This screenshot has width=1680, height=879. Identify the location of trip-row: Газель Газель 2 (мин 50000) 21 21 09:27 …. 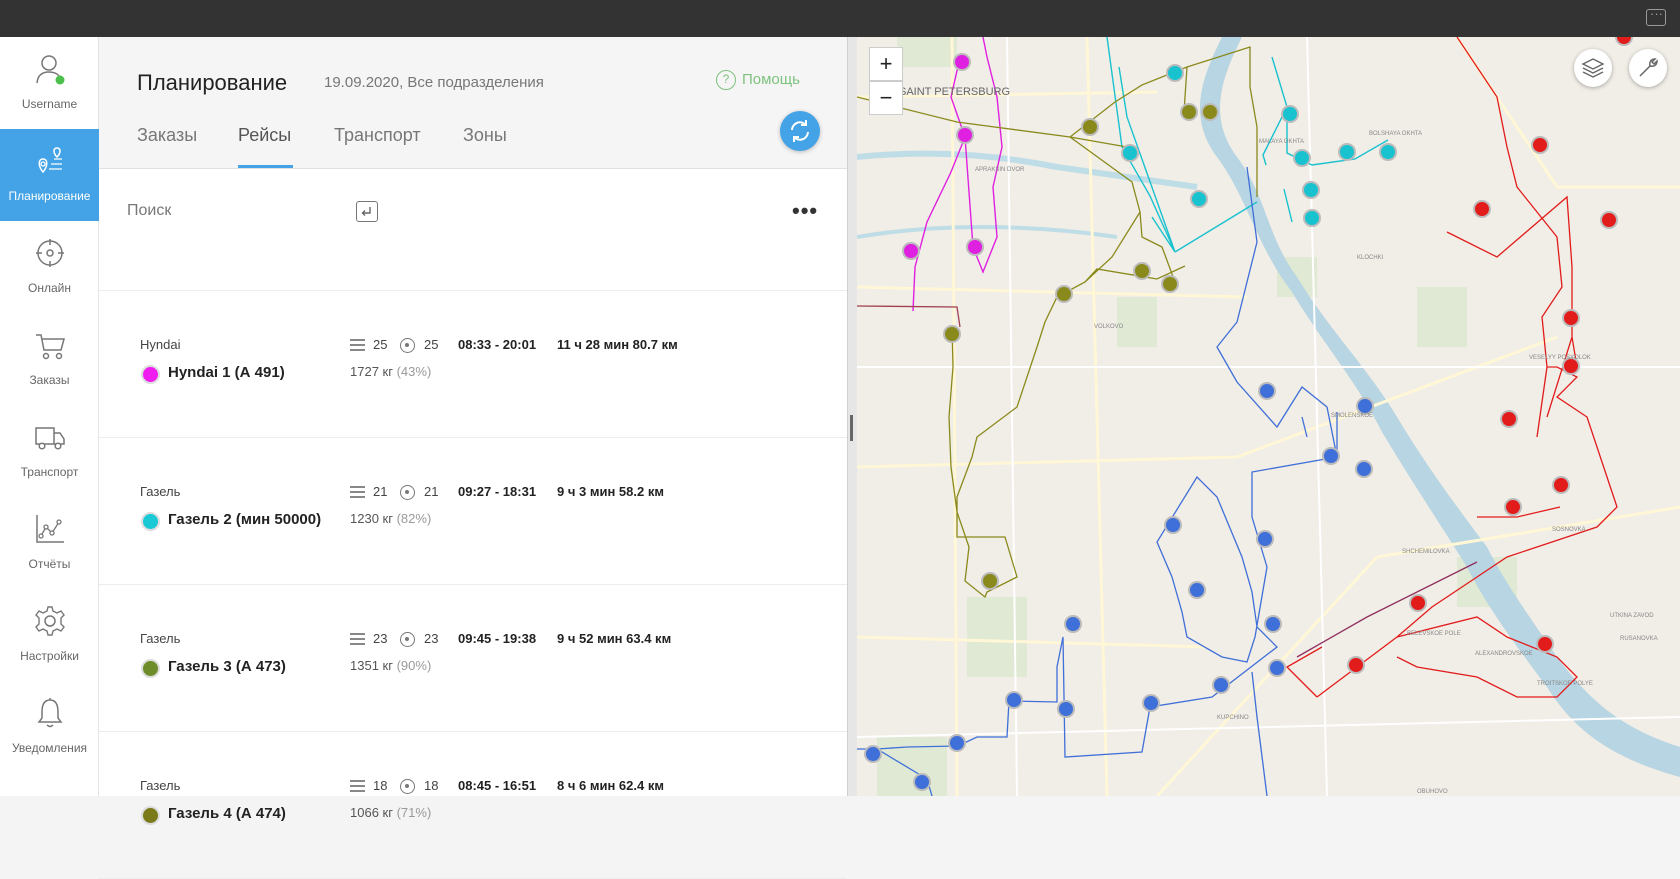
(473, 511).